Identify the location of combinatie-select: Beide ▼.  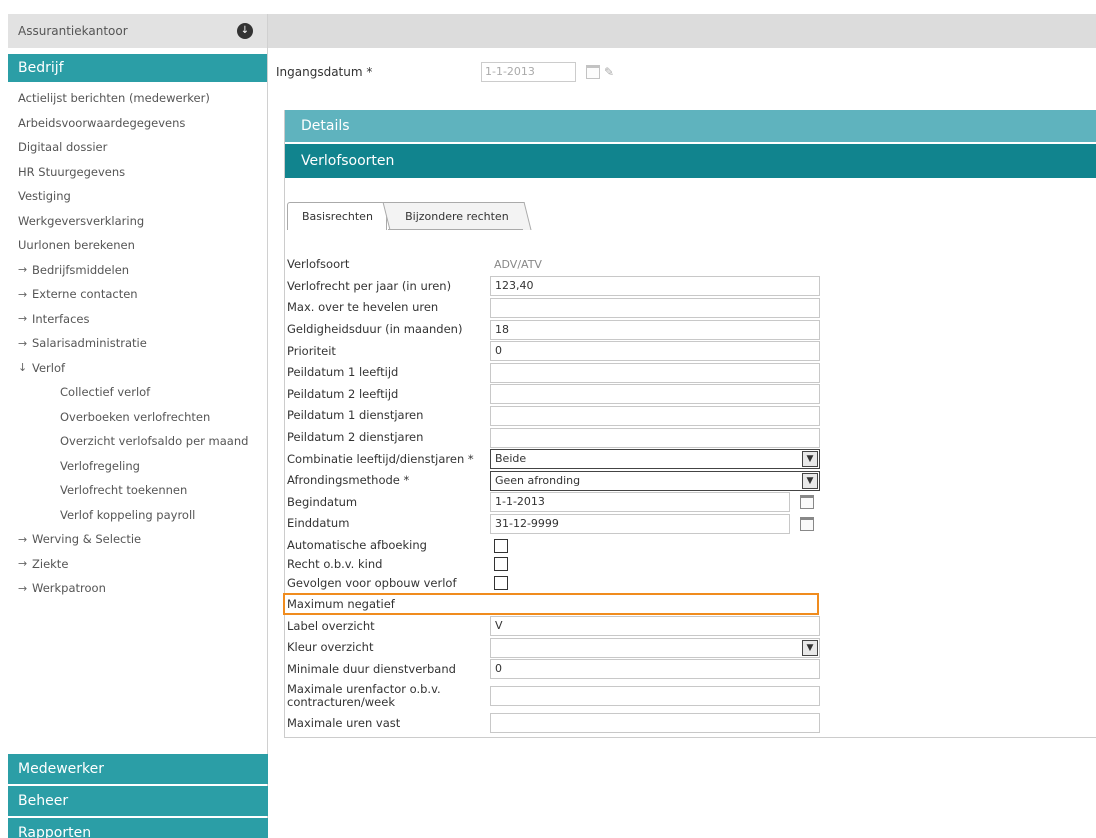
(655, 459).